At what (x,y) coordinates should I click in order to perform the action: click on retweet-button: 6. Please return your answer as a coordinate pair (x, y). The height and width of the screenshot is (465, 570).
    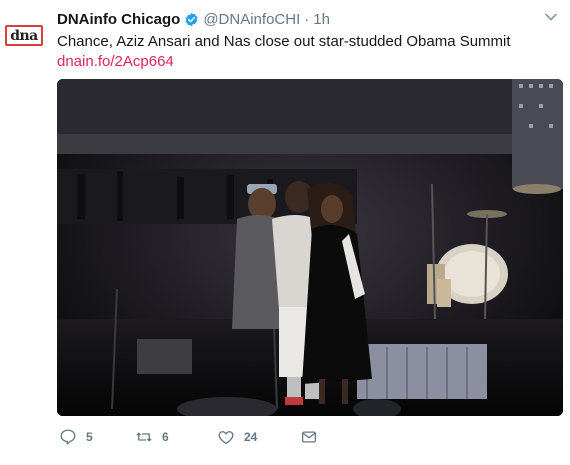
    Looking at the image, I should click on (152, 437).